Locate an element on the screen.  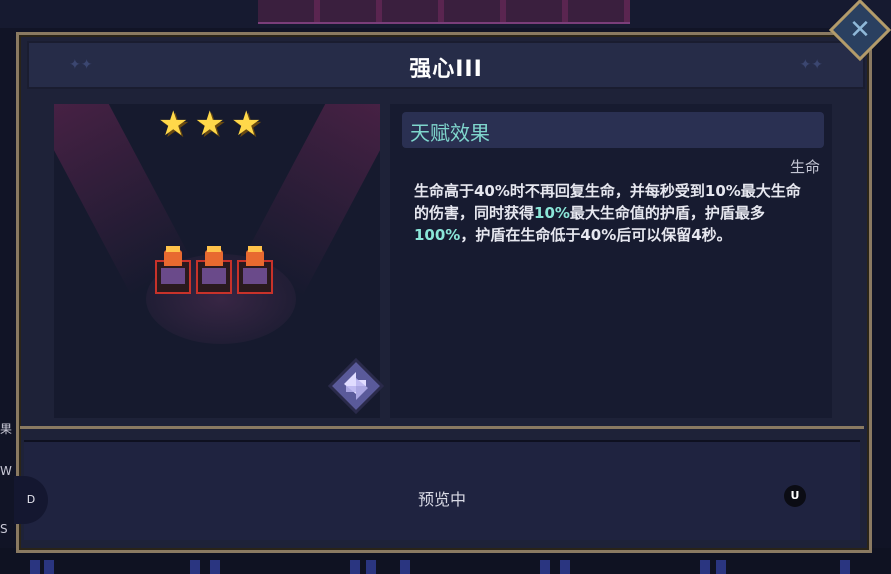
divider is located at coordinates (442, 432).